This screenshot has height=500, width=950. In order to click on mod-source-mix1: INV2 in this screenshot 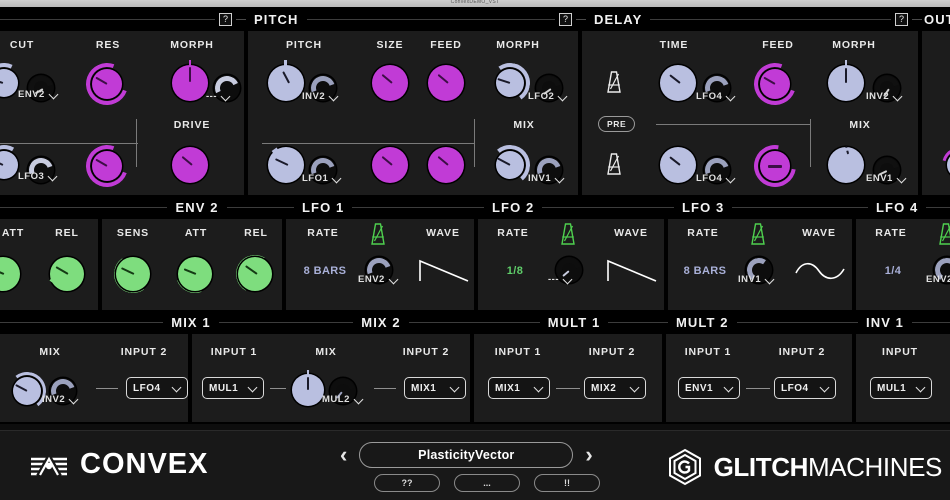, I will do `click(60, 399)`.